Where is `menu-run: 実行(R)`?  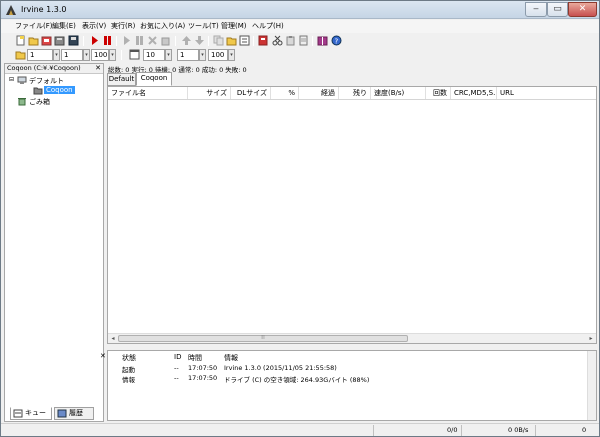
menu-run: 実行(R) is located at coordinates (123, 26).